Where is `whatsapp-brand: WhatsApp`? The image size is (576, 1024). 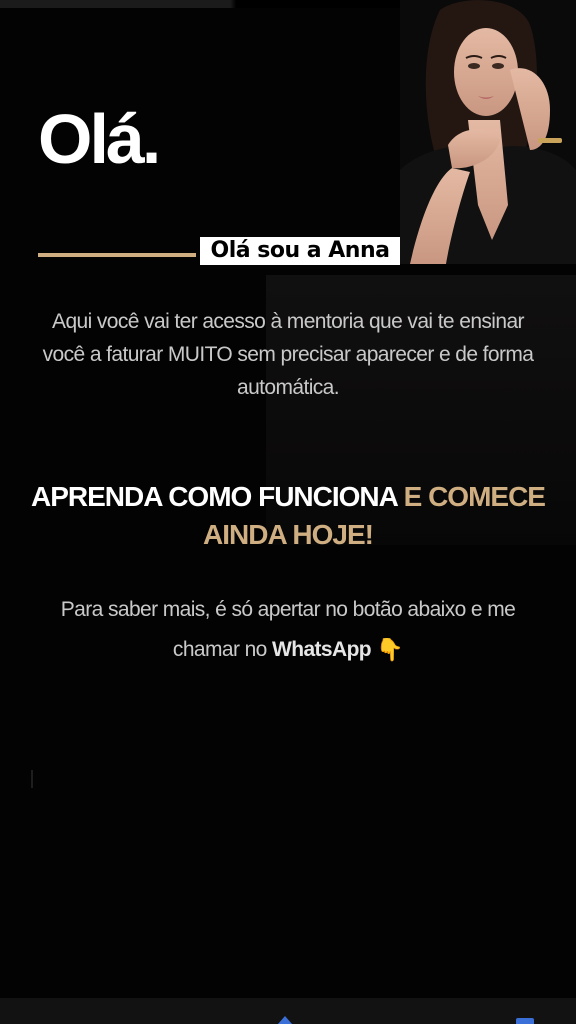 whatsapp-brand: WhatsApp is located at coordinates (322, 649).